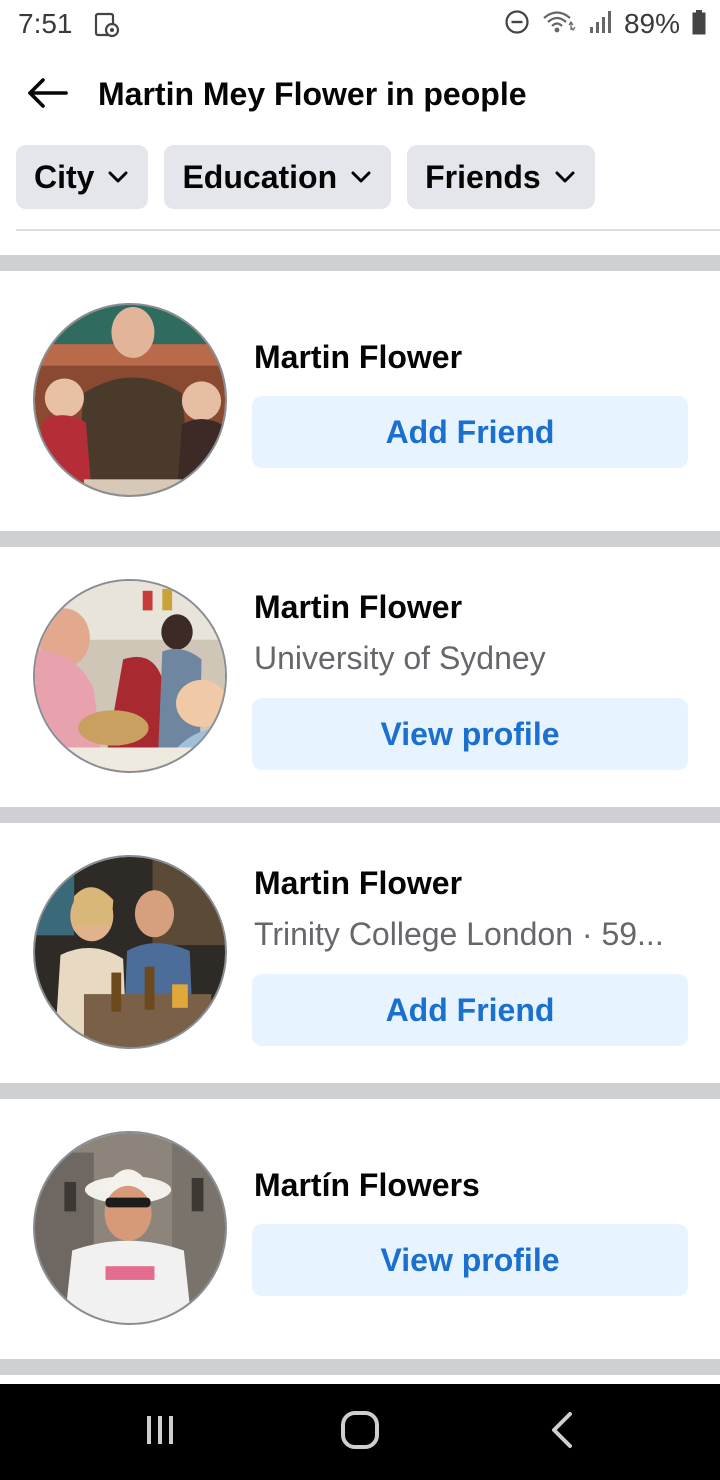 The height and width of the screenshot is (1480, 720). I want to click on screenshot-icon, so click(107, 25).